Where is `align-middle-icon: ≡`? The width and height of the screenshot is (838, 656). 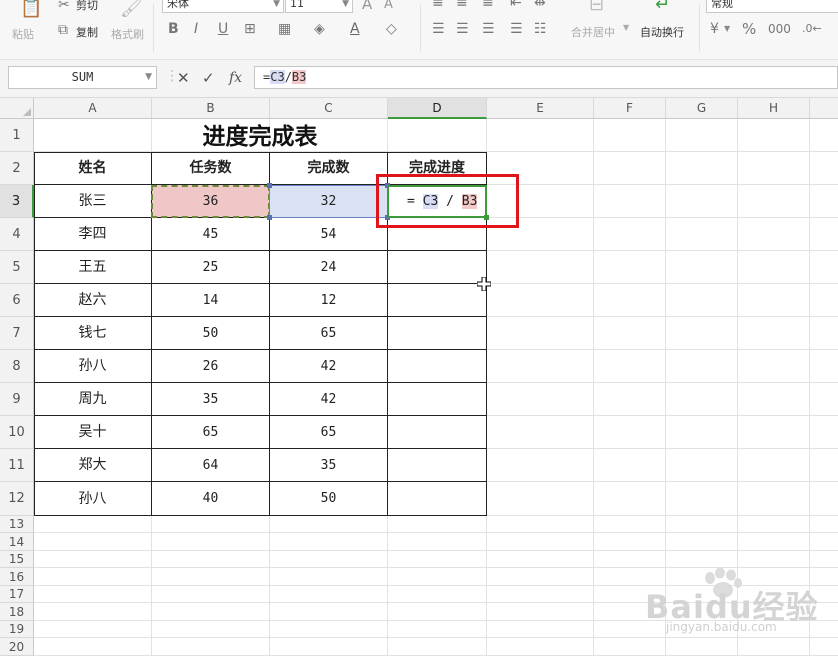 align-middle-icon: ≡ is located at coordinates (462, 5).